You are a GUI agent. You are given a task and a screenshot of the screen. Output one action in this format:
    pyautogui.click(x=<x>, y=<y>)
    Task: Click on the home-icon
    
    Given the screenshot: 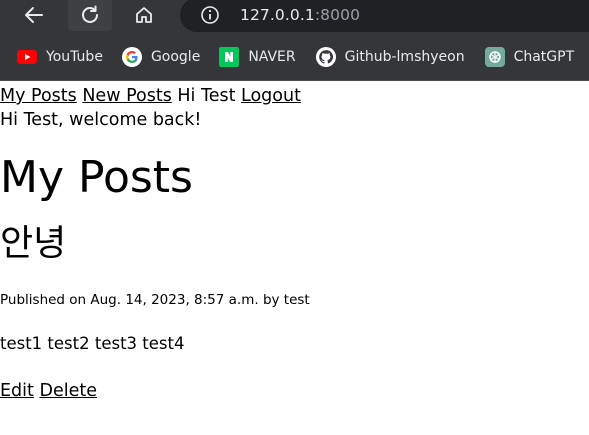 What is the action you would take?
    pyautogui.click(x=144, y=15)
    